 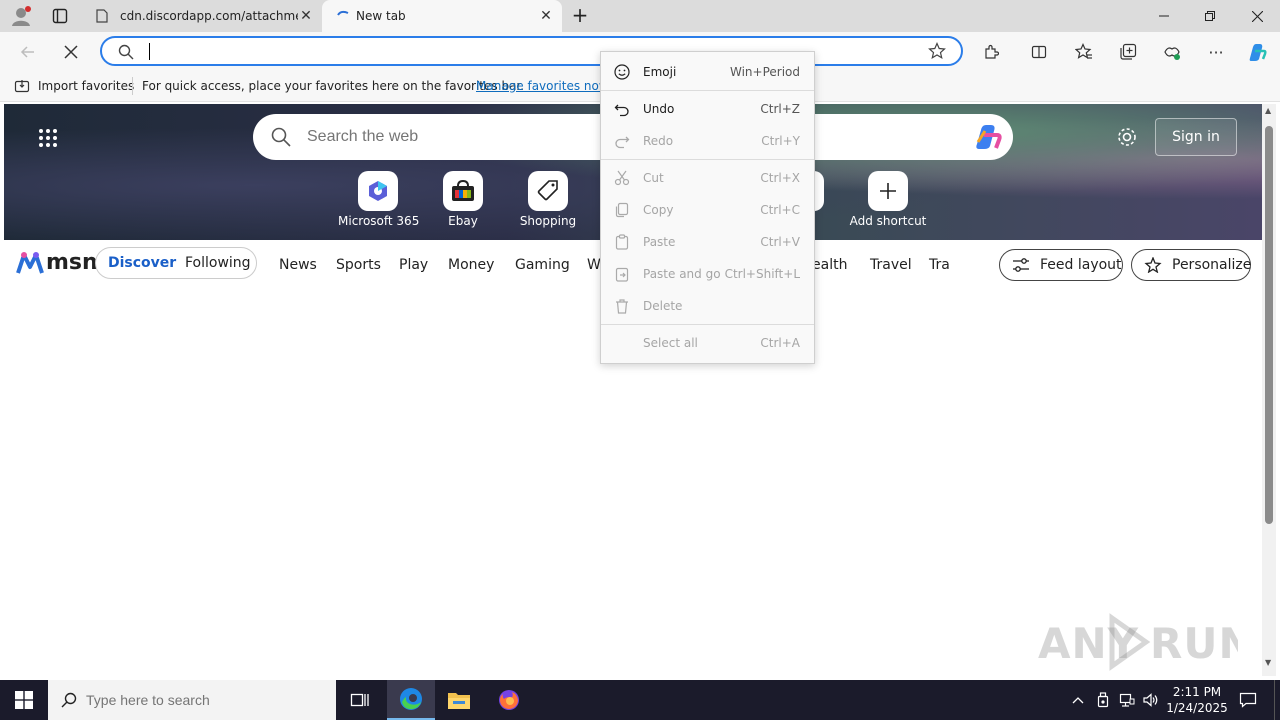 What do you see at coordinates (411, 700) in the screenshot?
I see `edge-taskbar-icon` at bounding box center [411, 700].